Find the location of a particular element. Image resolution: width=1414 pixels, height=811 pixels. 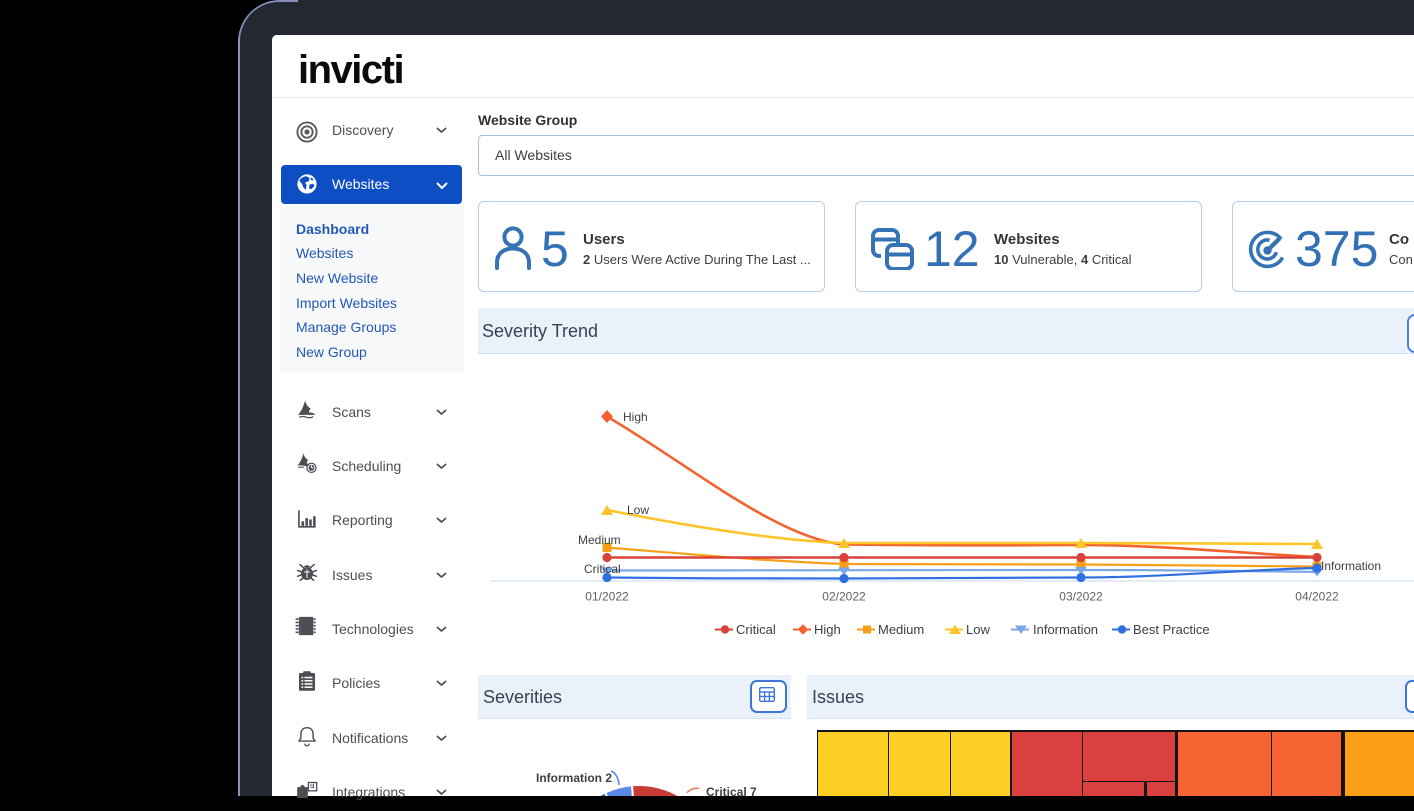

svg-text: 01/2022 is located at coordinates (607, 597).